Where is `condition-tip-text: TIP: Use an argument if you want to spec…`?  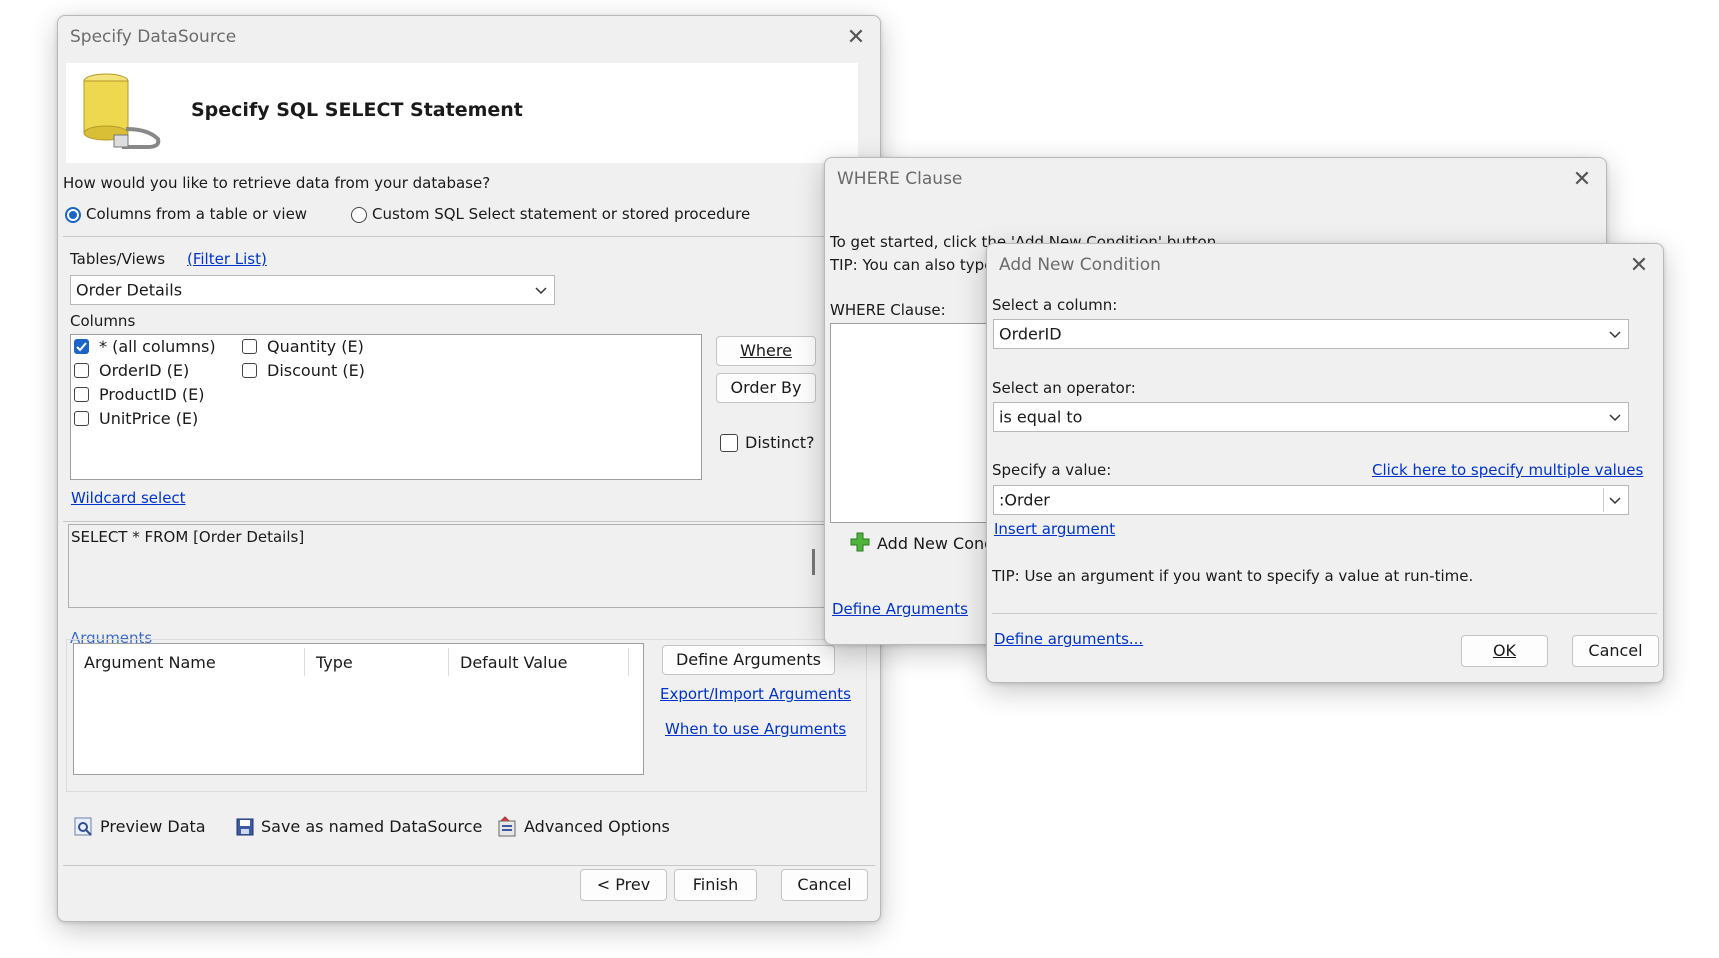
condition-tip-text: TIP: Use an argument if you want to spec… is located at coordinates (1233, 576).